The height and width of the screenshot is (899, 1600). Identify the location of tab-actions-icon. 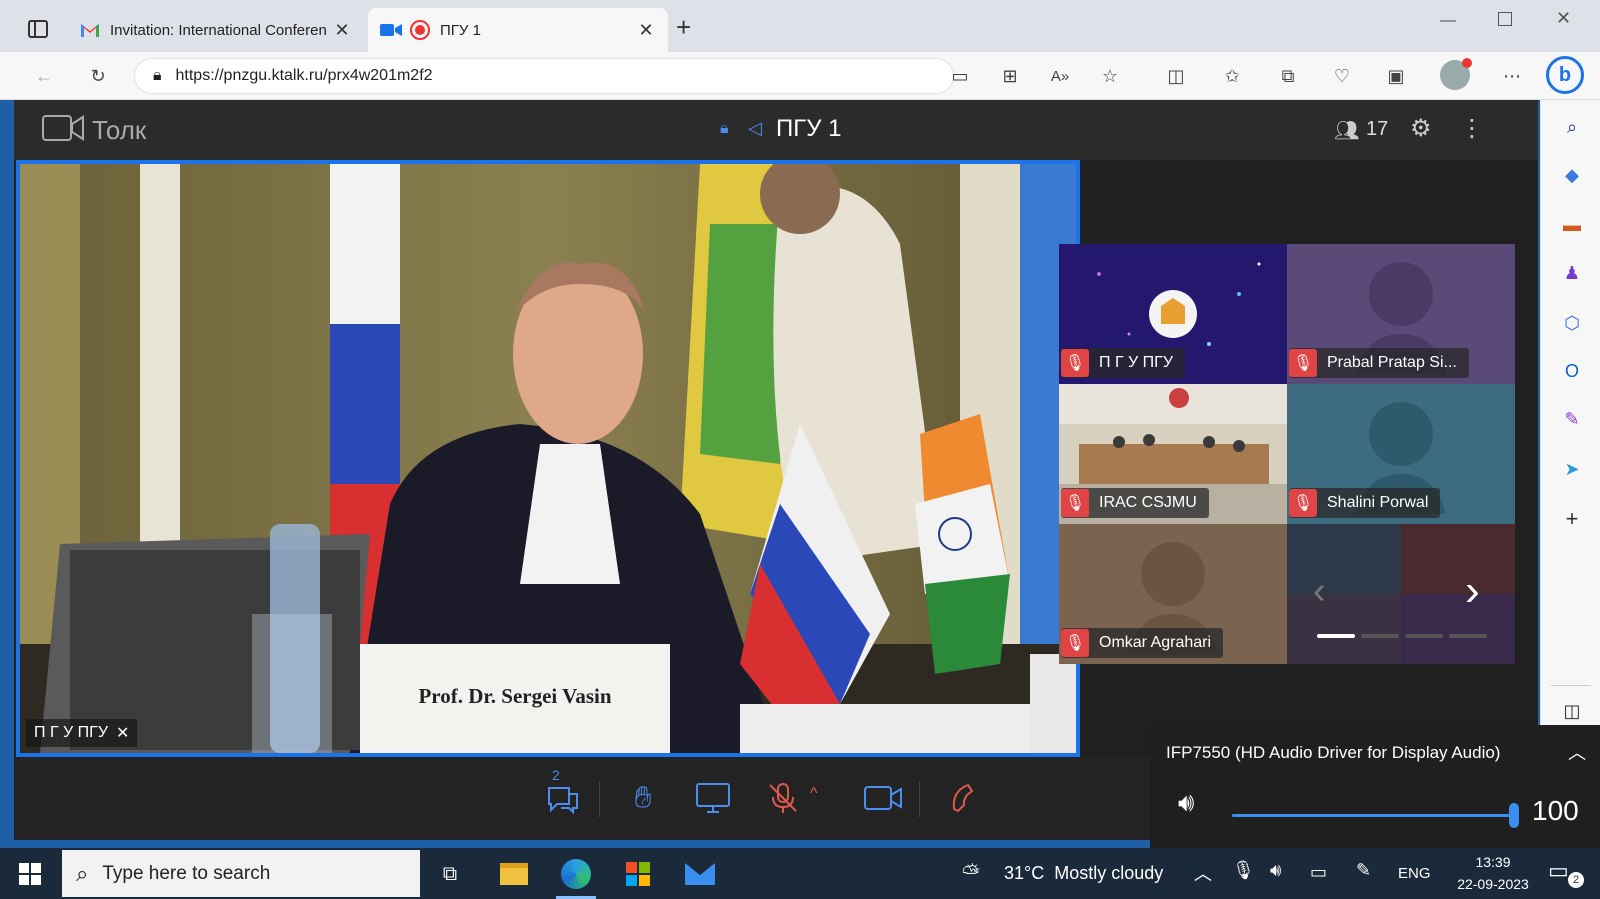
(38, 29).